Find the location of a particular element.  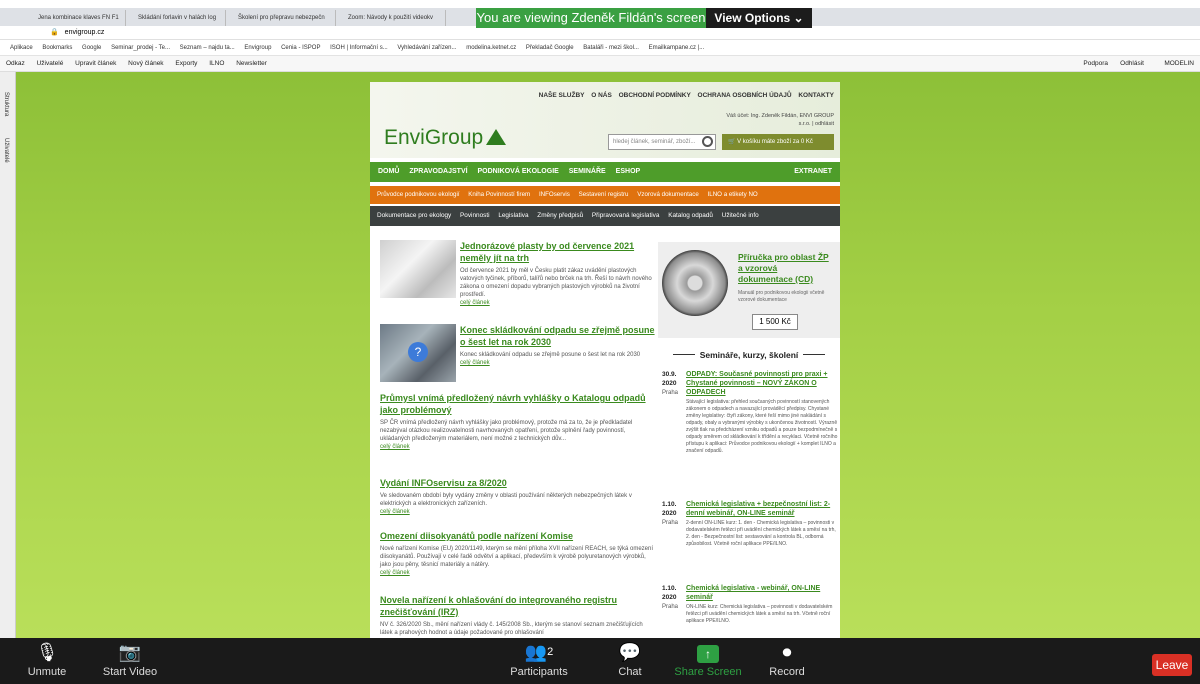

lock-icon: 🔒 is located at coordinates (54, 32).